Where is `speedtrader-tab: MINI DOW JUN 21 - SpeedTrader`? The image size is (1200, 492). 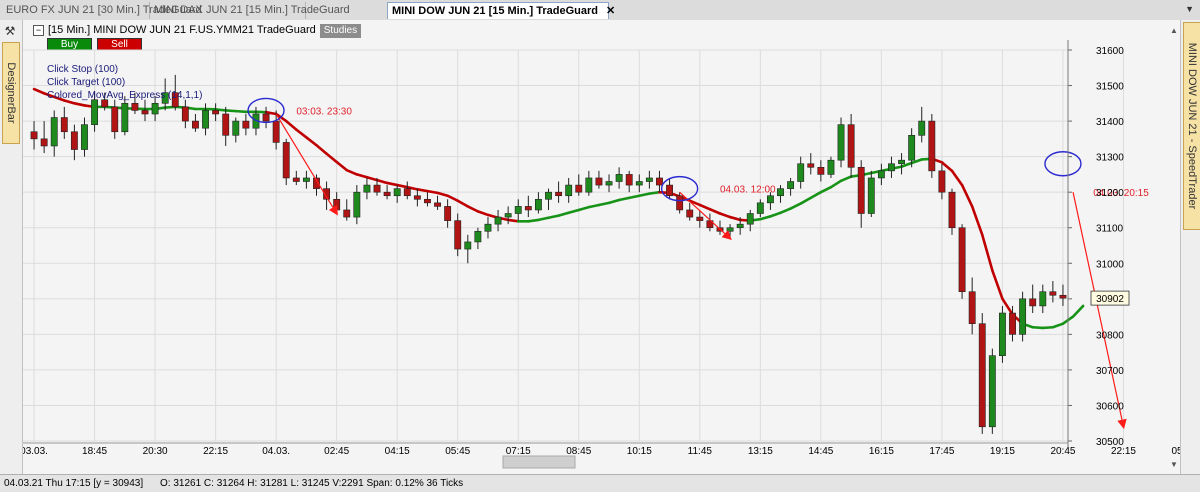
speedtrader-tab: MINI DOW JUN 21 - SpeedTrader is located at coordinates (1191, 126).